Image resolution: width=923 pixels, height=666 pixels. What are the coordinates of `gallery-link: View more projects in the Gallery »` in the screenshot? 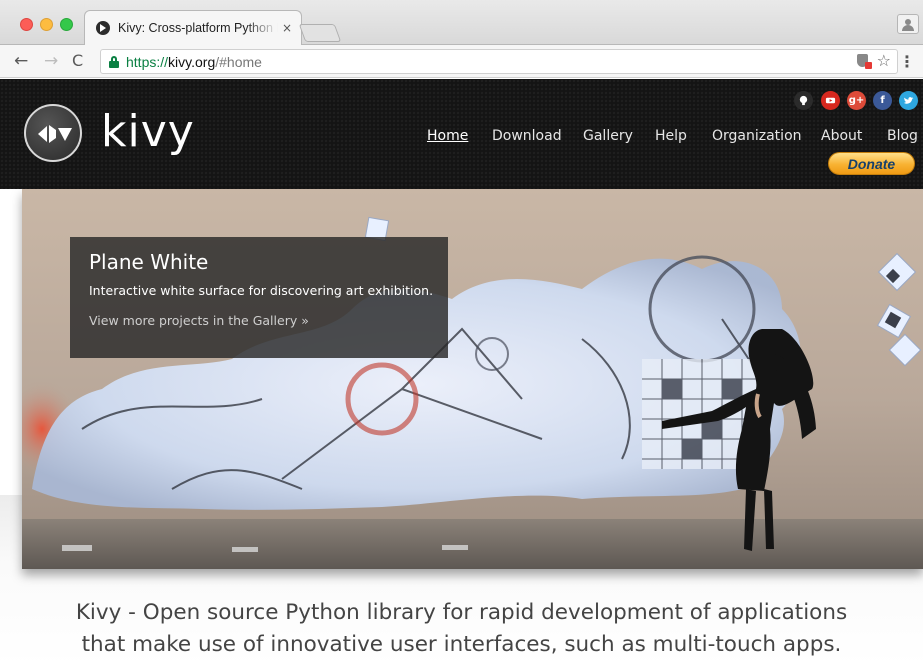 It's located at (199, 320).